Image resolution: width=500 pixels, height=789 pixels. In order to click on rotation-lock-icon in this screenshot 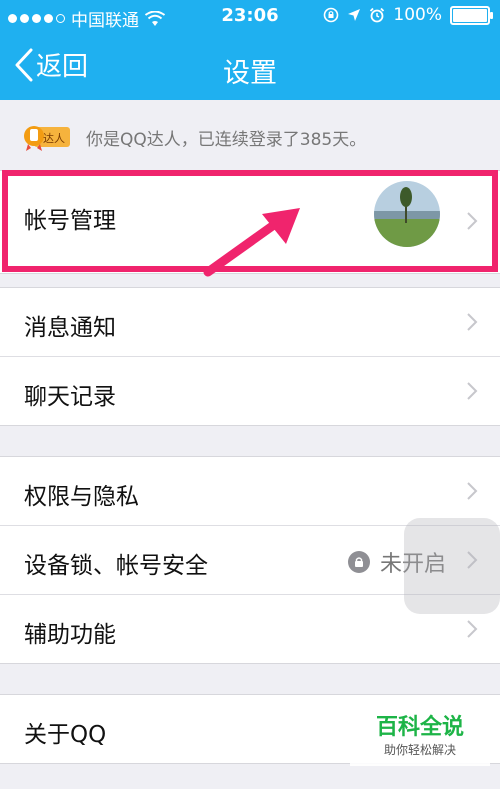, I will do `click(331, 15)`.